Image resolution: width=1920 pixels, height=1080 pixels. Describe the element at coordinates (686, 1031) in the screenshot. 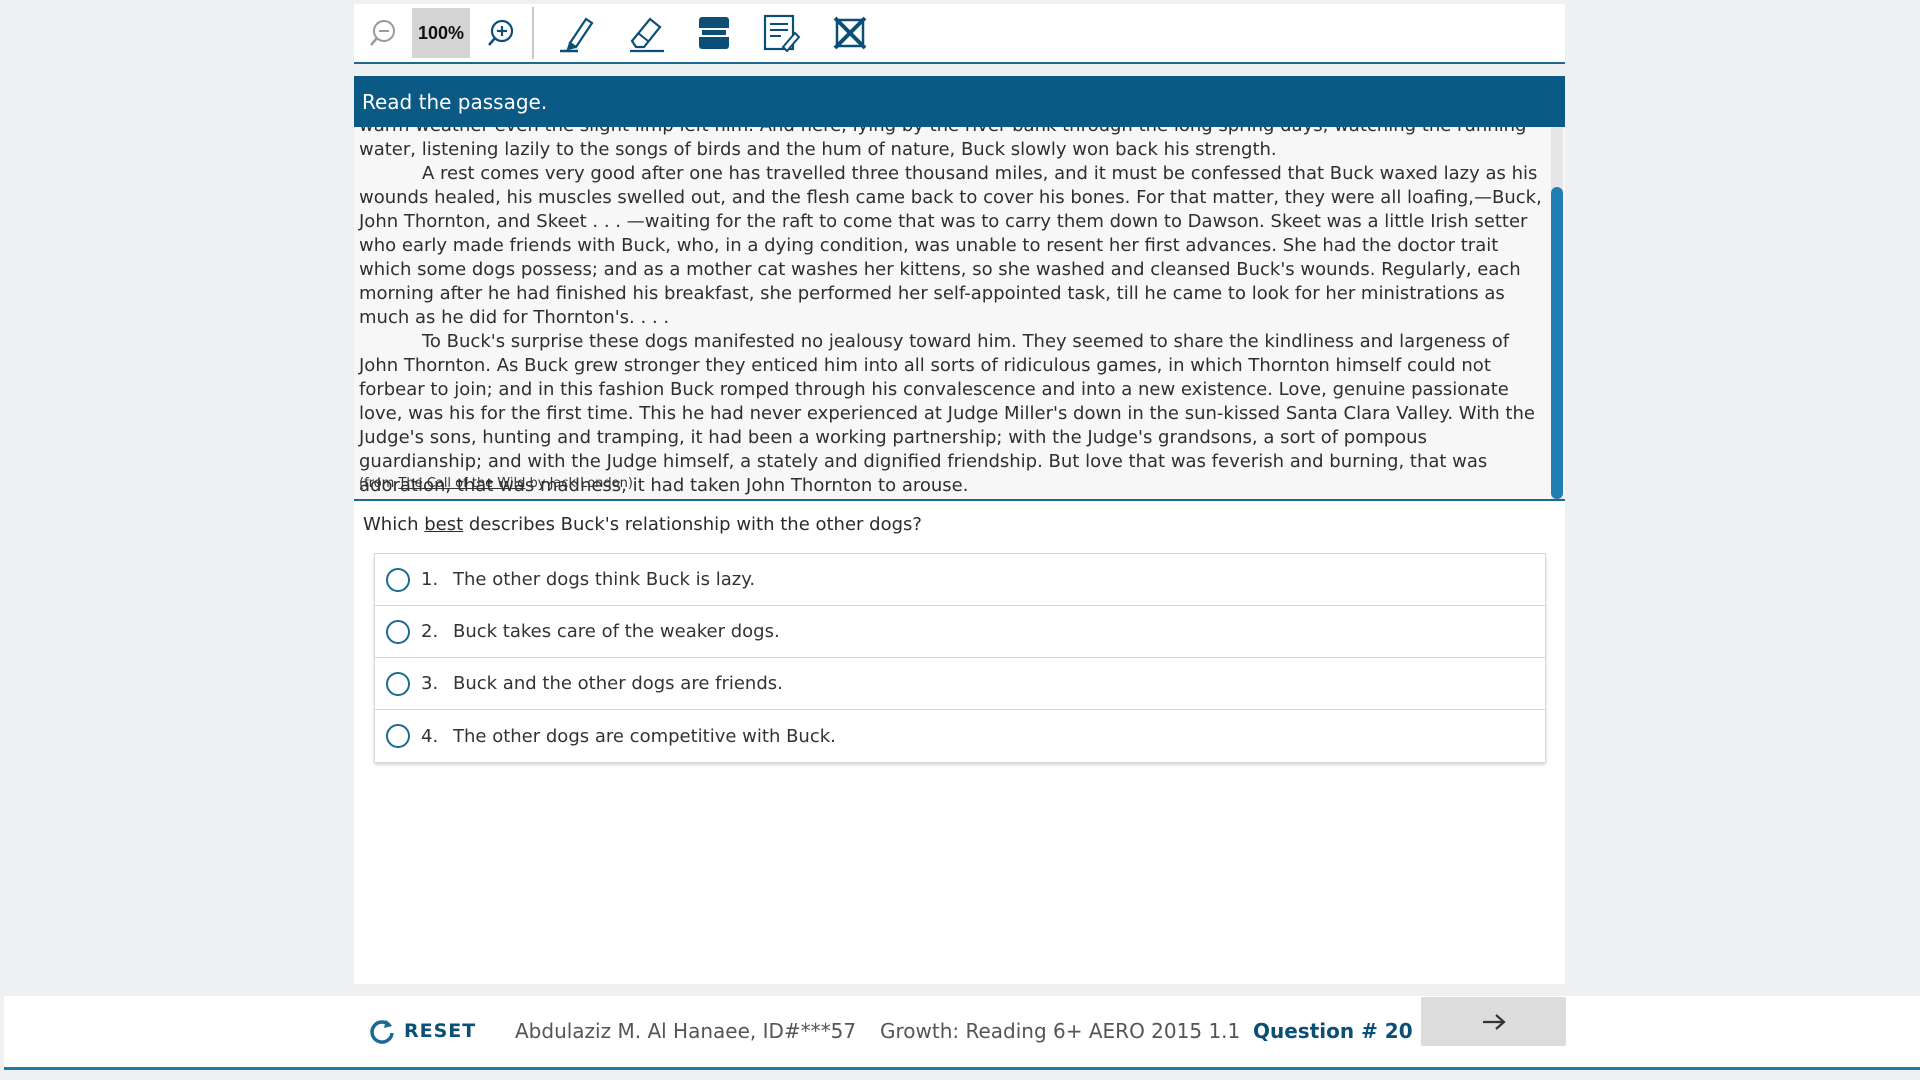

I see `student-info: Abdulaziz M. Al Hanaee, ID#***57` at that location.